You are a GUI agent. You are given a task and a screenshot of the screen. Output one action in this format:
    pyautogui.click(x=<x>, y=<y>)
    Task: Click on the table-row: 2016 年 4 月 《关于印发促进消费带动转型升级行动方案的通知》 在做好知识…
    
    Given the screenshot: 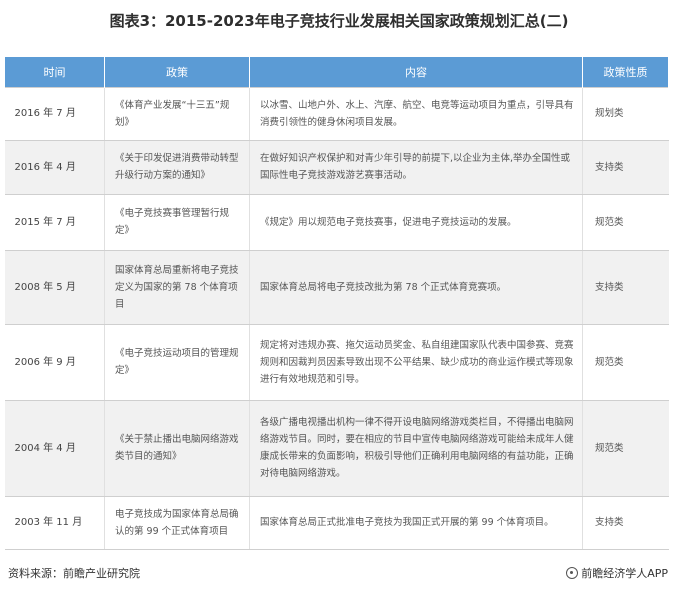 What is the action you would take?
    pyautogui.click(x=336, y=167)
    